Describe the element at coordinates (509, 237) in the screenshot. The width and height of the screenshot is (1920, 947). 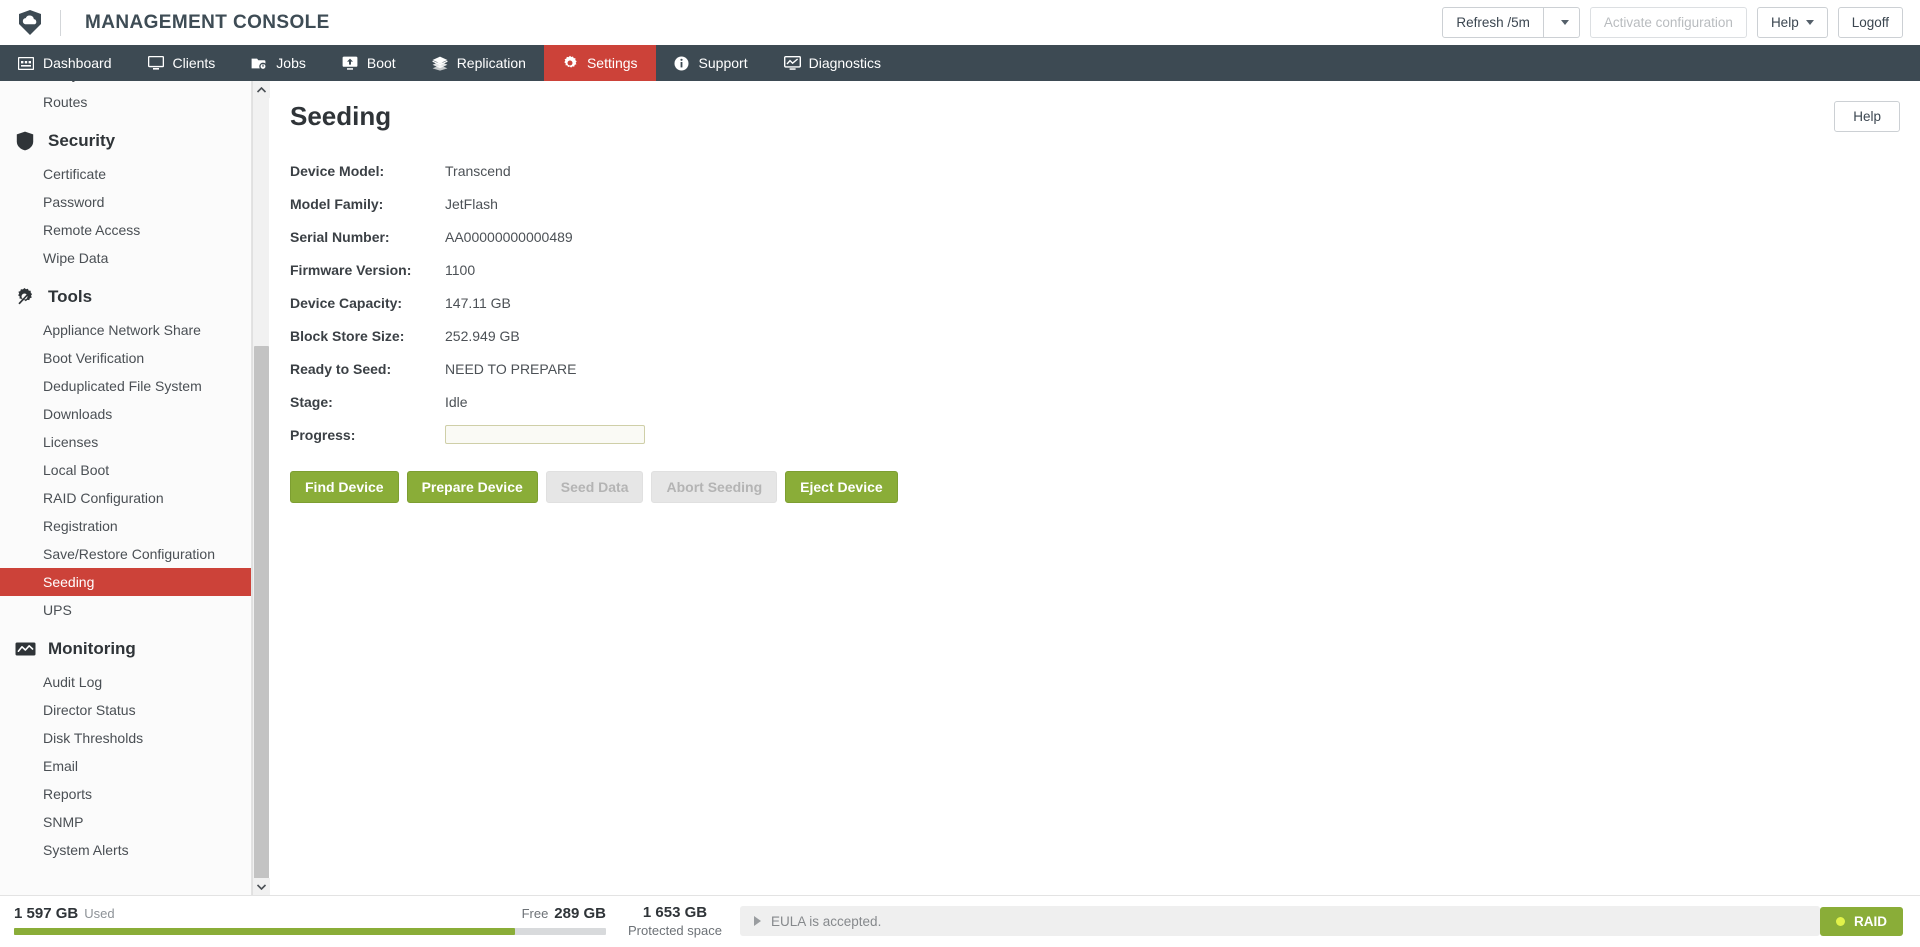
I see `field-value: AA00000000000489` at that location.